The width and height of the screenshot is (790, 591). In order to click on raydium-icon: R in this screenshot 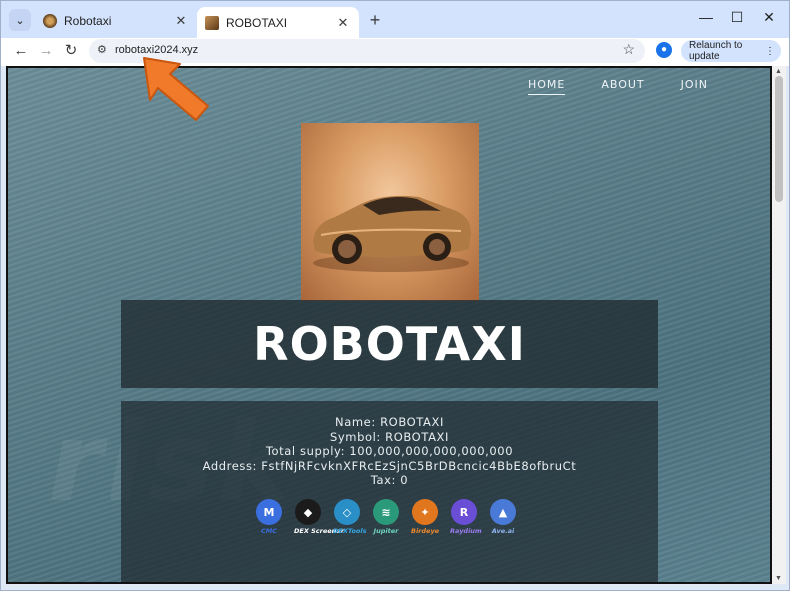, I will do `click(464, 512)`.